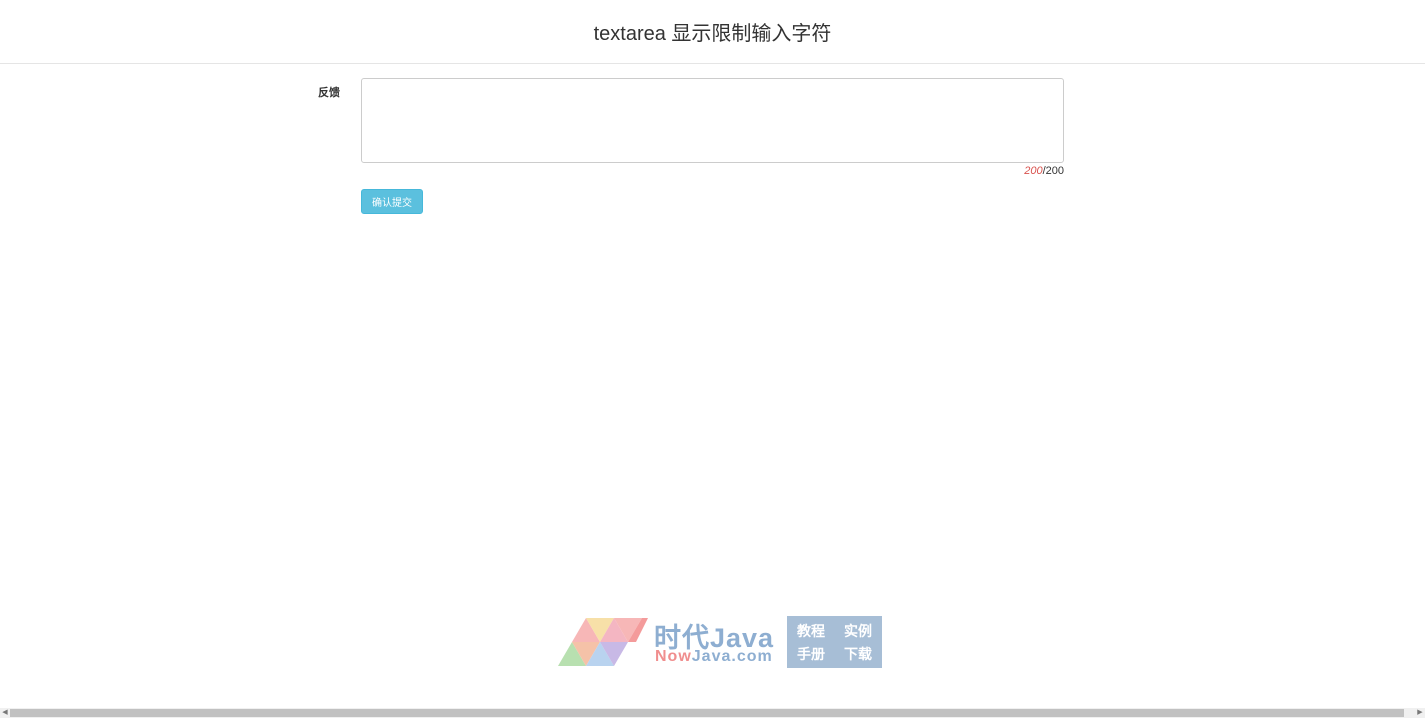 The width and height of the screenshot is (1425, 718). I want to click on page-title: textarea 显示限制输入字符, so click(712, 34).